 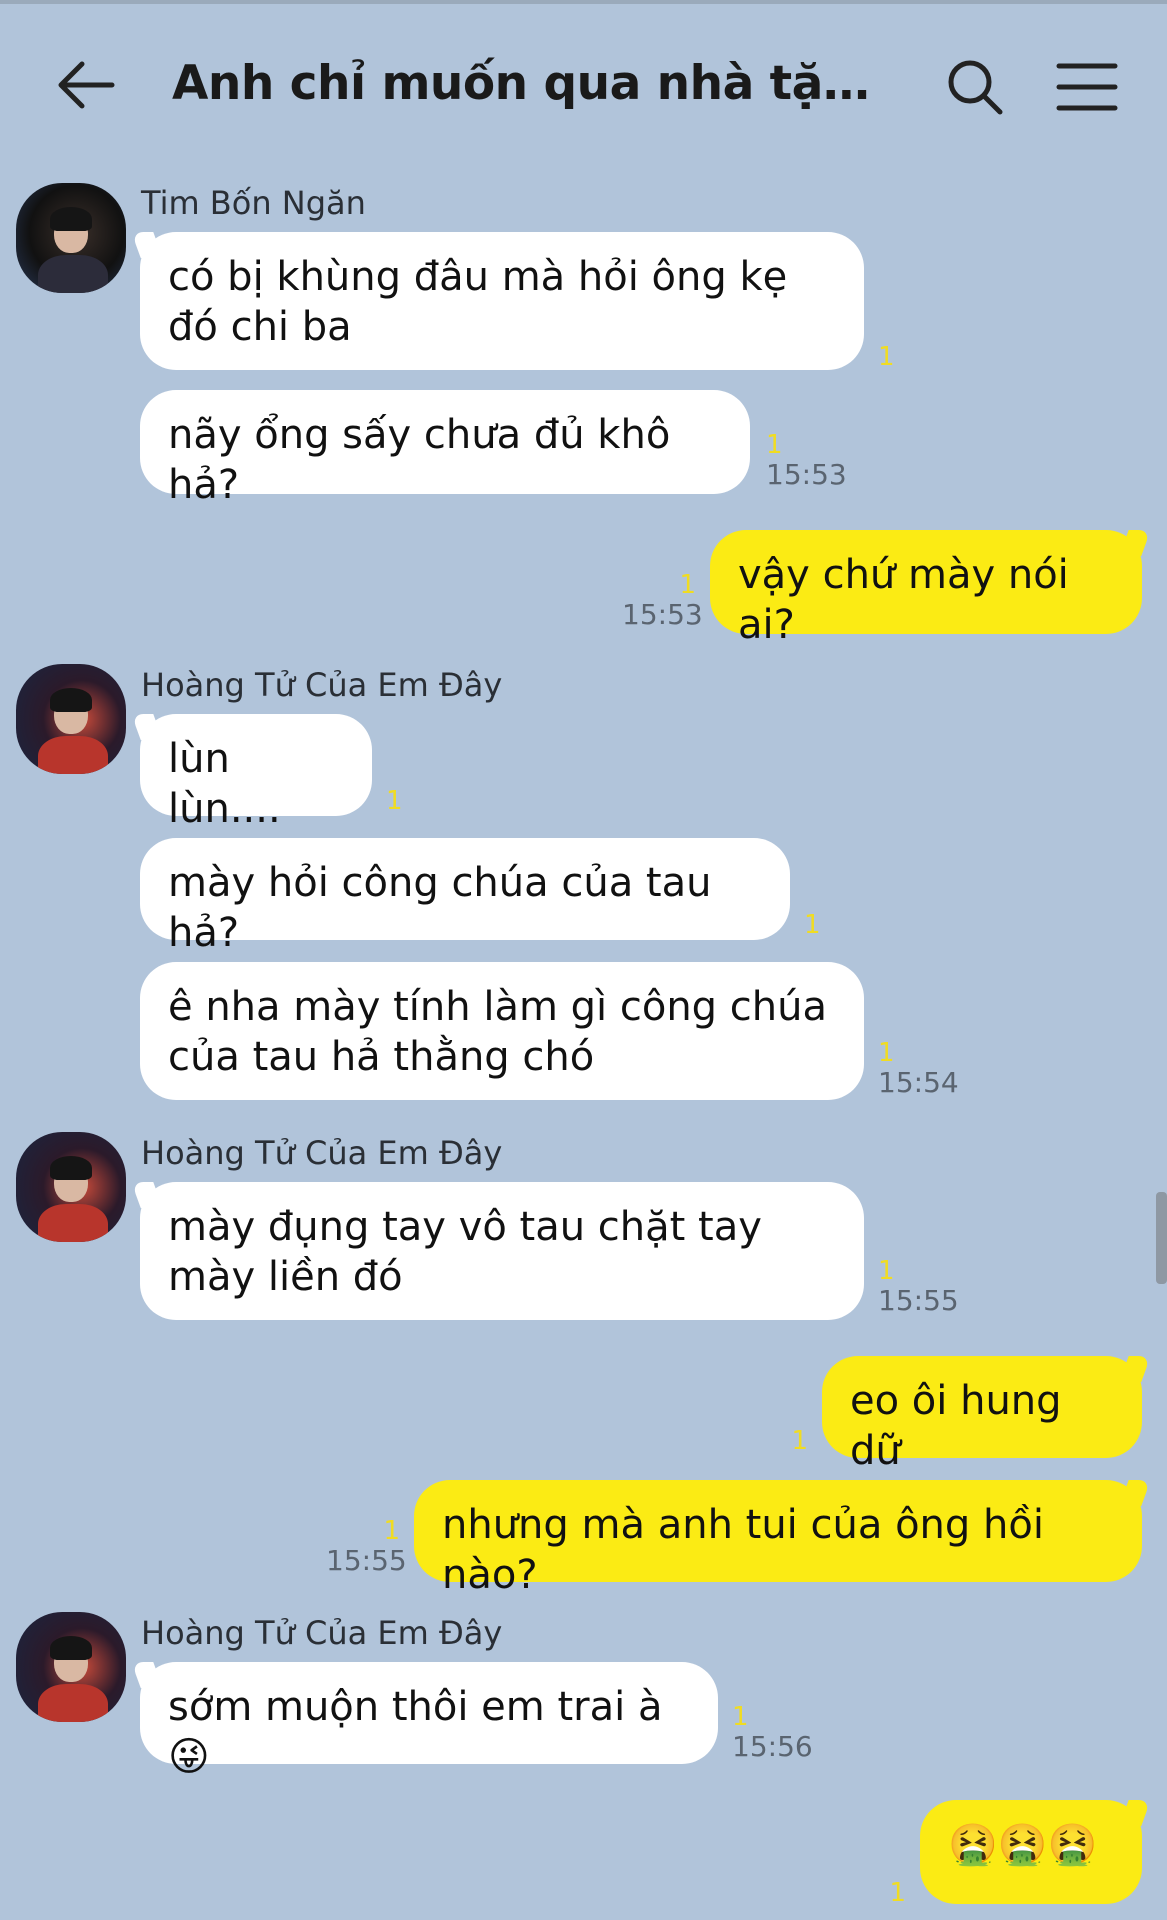 I want to click on search-button, so click(x=975, y=87).